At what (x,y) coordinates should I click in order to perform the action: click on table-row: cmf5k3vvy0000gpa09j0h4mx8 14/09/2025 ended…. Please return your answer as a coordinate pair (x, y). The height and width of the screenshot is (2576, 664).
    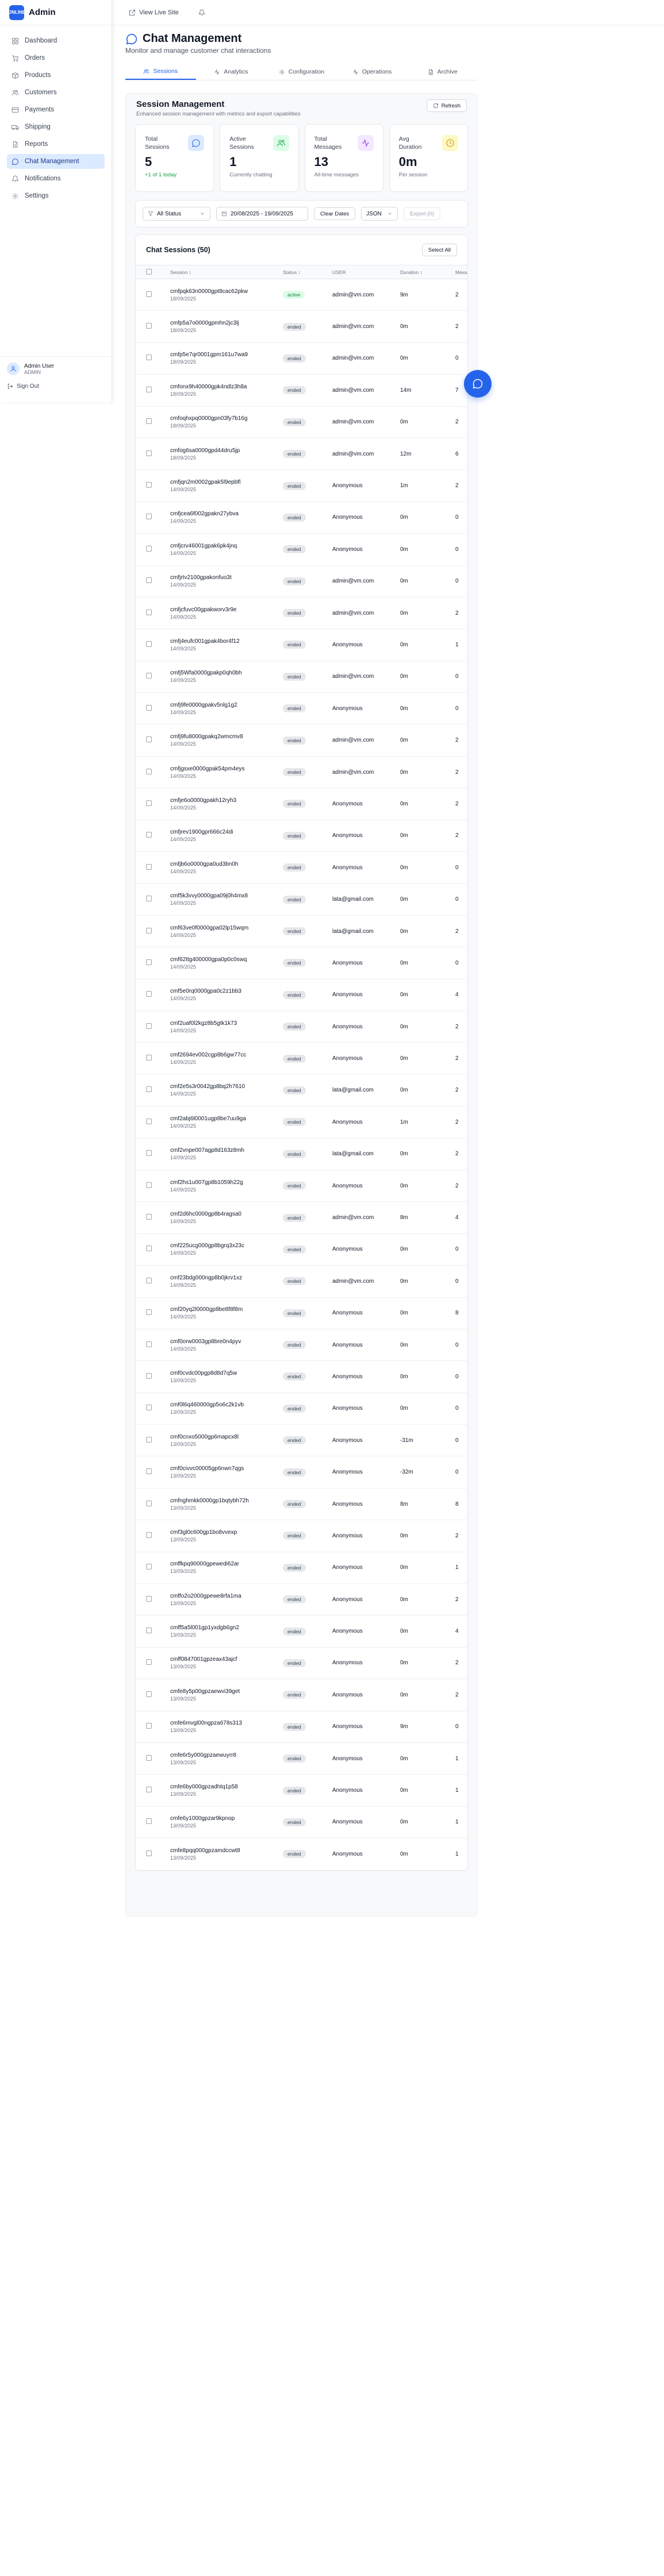
    Looking at the image, I should click on (301, 899).